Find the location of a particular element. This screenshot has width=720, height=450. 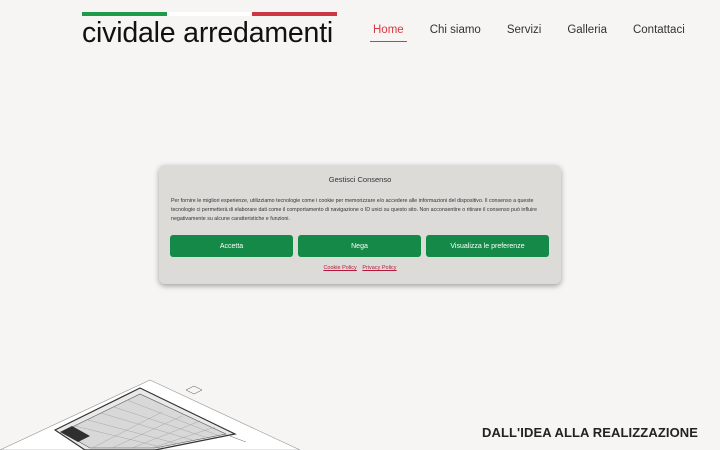

nav-item-galleria: Galleria is located at coordinates (587, 32).